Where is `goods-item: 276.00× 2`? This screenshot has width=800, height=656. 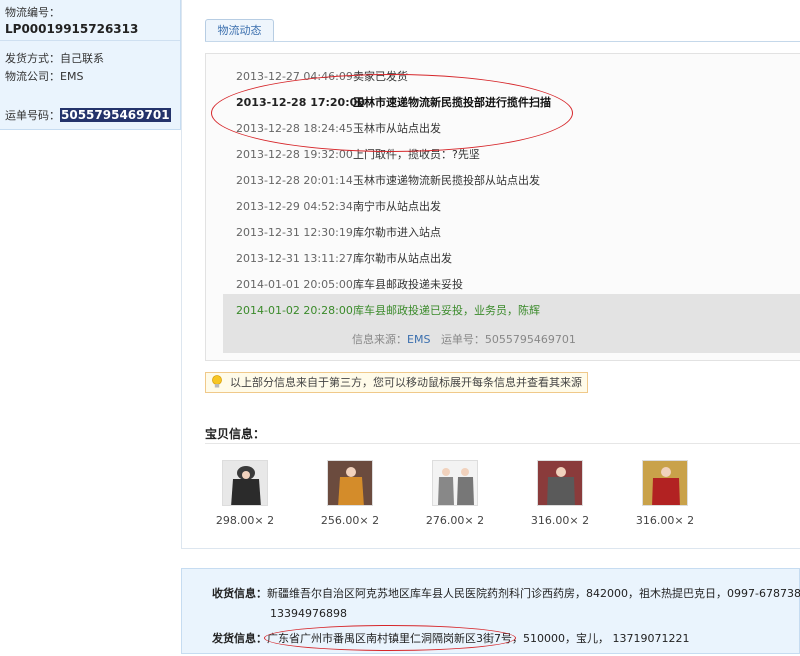 goods-item: 276.00× 2 is located at coordinates (455, 493).